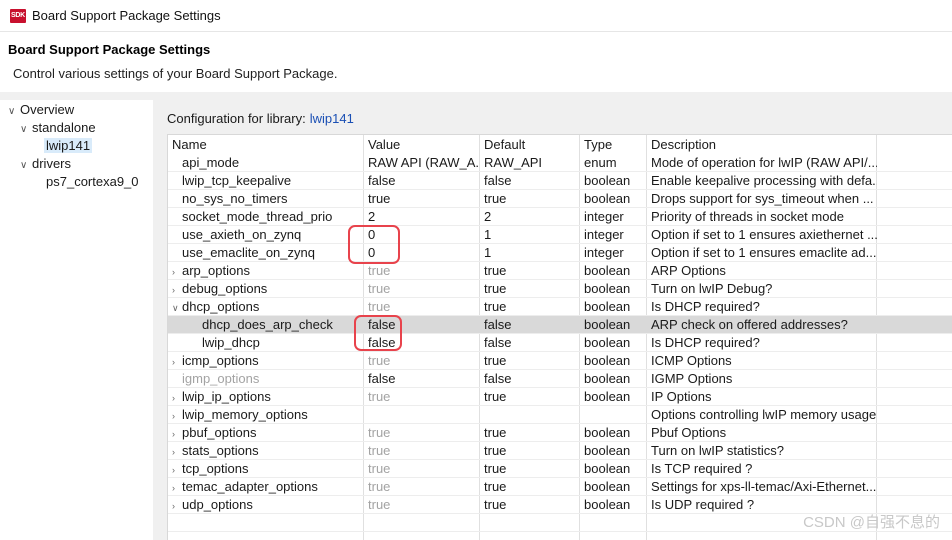 The image size is (952, 540). Describe the element at coordinates (266, 433) in the screenshot. I see `cell-name: › pbuf_options` at that location.